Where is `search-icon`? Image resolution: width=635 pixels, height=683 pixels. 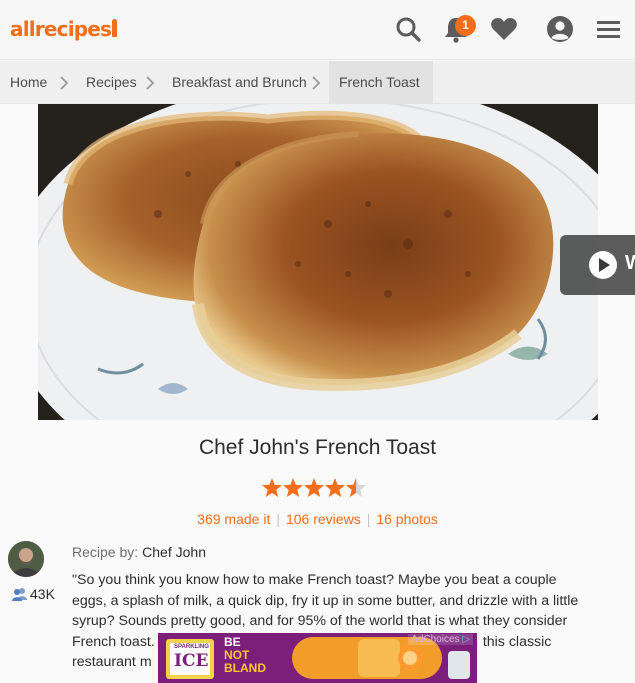
search-icon is located at coordinates (408, 29).